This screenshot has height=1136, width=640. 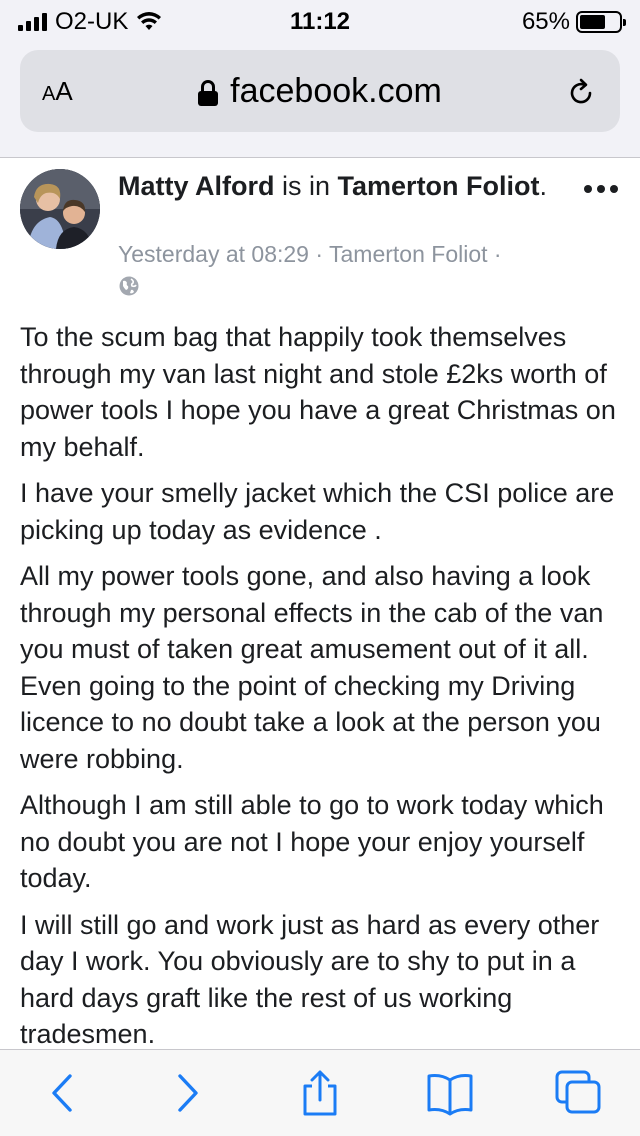 I want to click on safari-toolbar, so click(x=320, y=1092).